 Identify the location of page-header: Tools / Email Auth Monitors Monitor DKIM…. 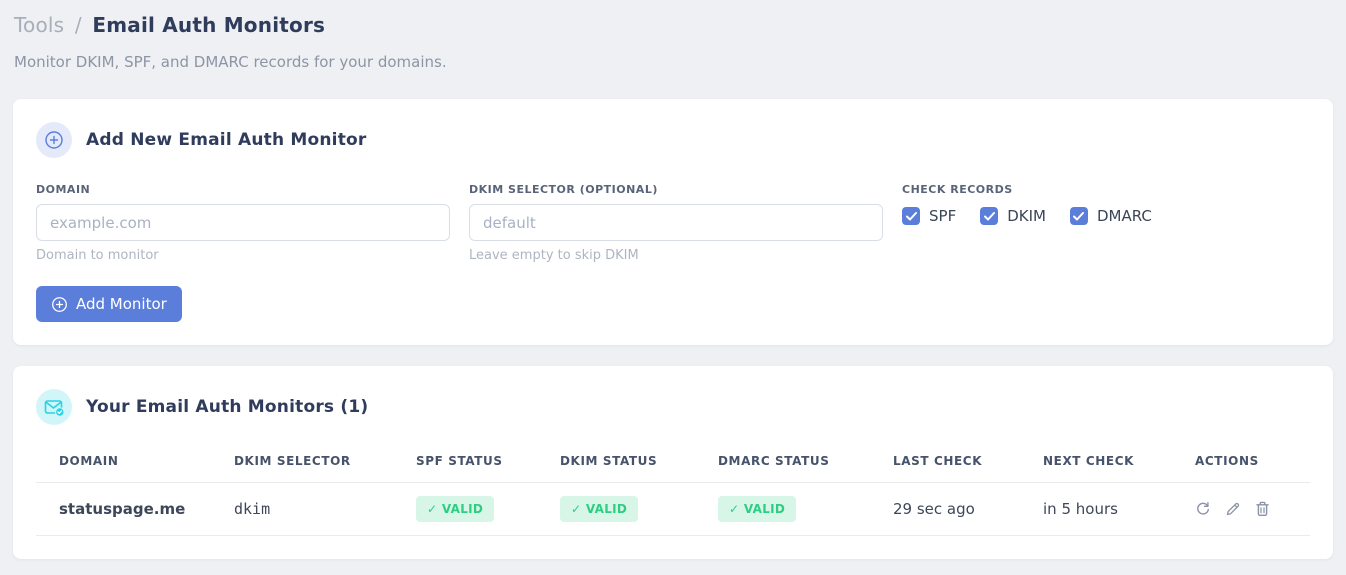
(673, 35).